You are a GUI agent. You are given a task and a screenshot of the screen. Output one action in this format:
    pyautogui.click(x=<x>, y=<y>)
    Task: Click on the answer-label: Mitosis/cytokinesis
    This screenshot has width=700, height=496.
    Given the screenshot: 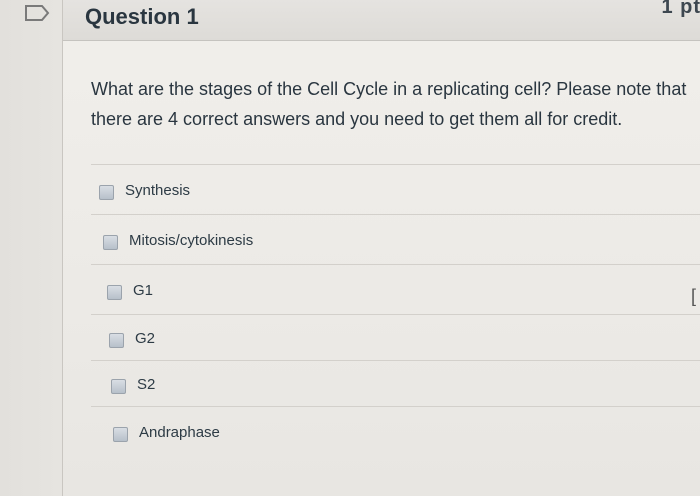 What is the action you would take?
    pyautogui.click(x=191, y=240)
    